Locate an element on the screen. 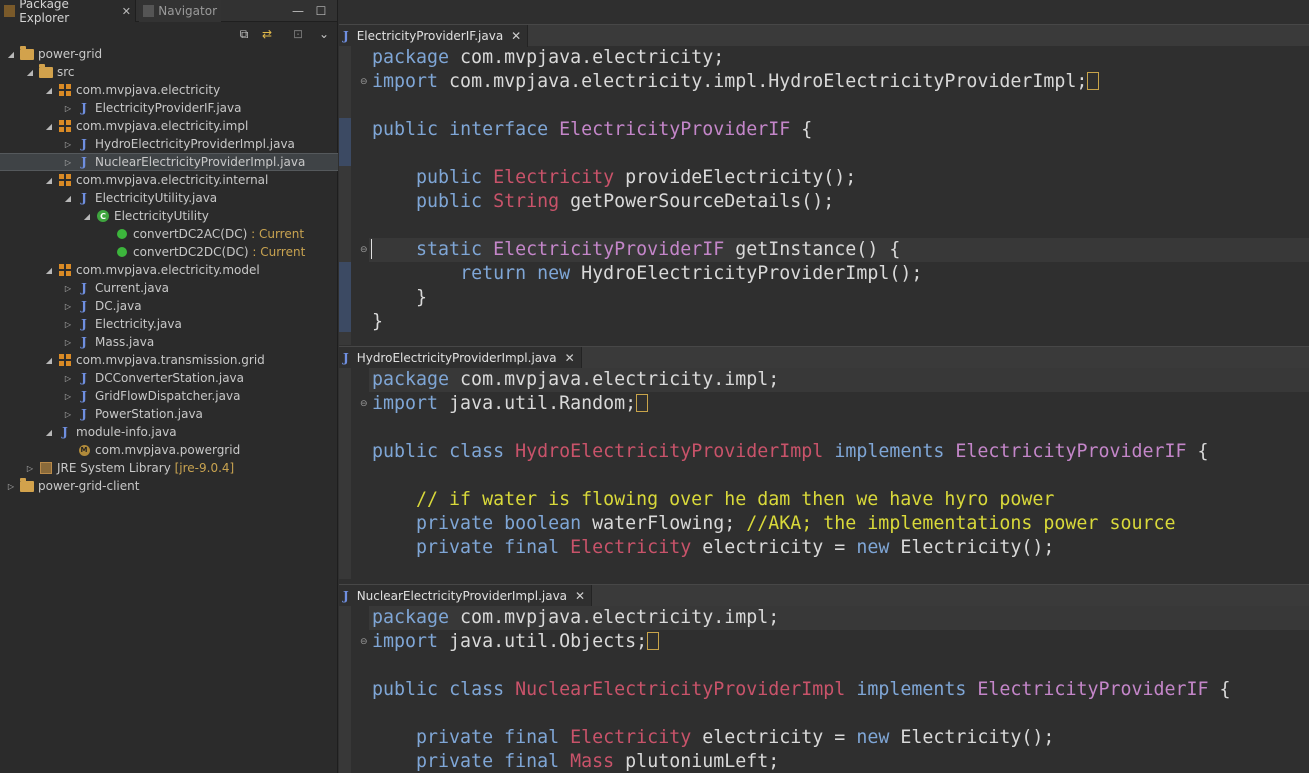 Image resolution: width=1309 pixels, height=773 pixels. tree-item: ▷ J Electricity.java is located at coordinates (169, 324).